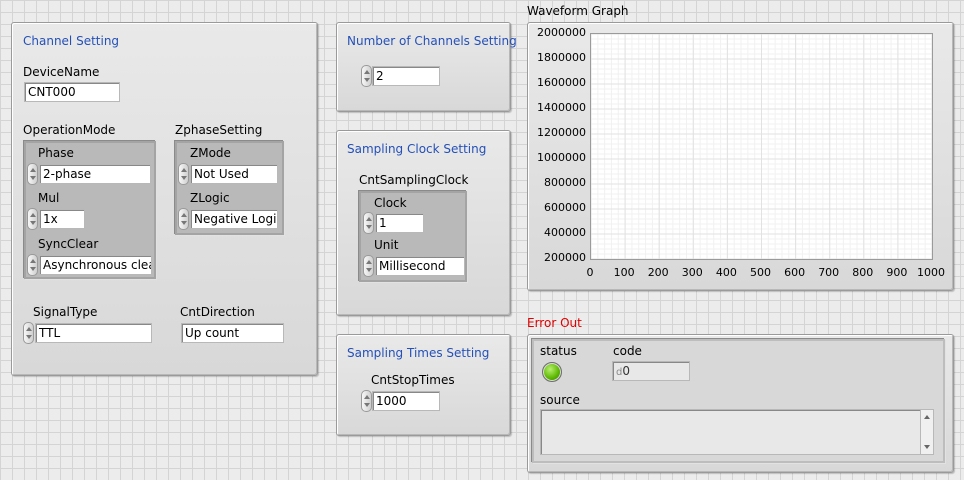  What do you see at coordinates (726, 272) in the screenshot?
I see `x-tick-label: 400` at bounding box center [726, 272].